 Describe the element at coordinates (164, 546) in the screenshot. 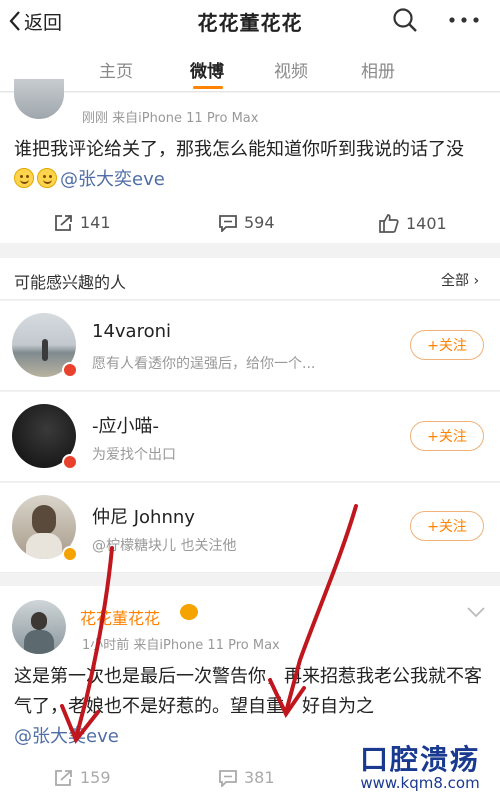

I see `person-desc: @柠檬糖块儿 也关注他` at that location.